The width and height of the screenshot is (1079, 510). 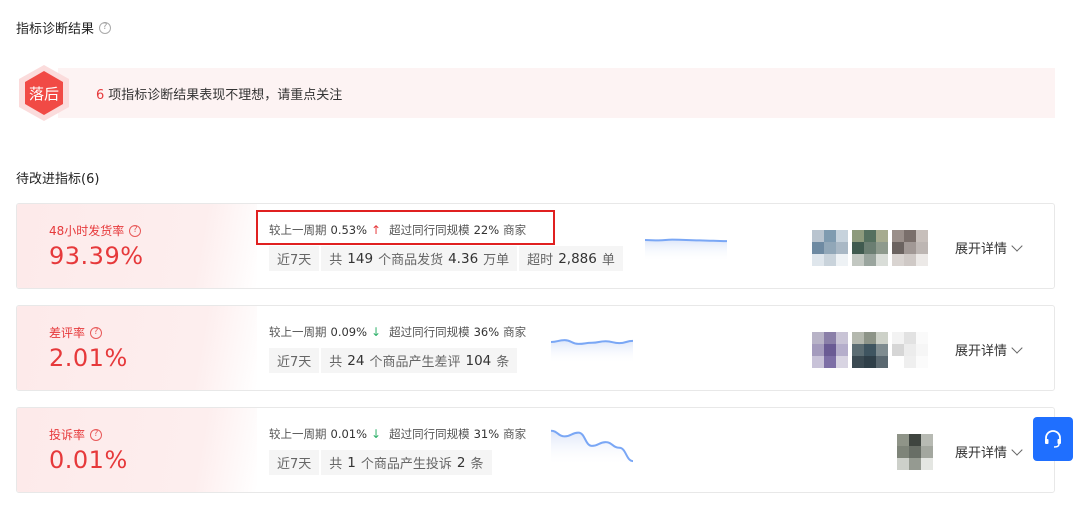 I want to click on cmp-value: 0.09%, so click(x=349, y=332).